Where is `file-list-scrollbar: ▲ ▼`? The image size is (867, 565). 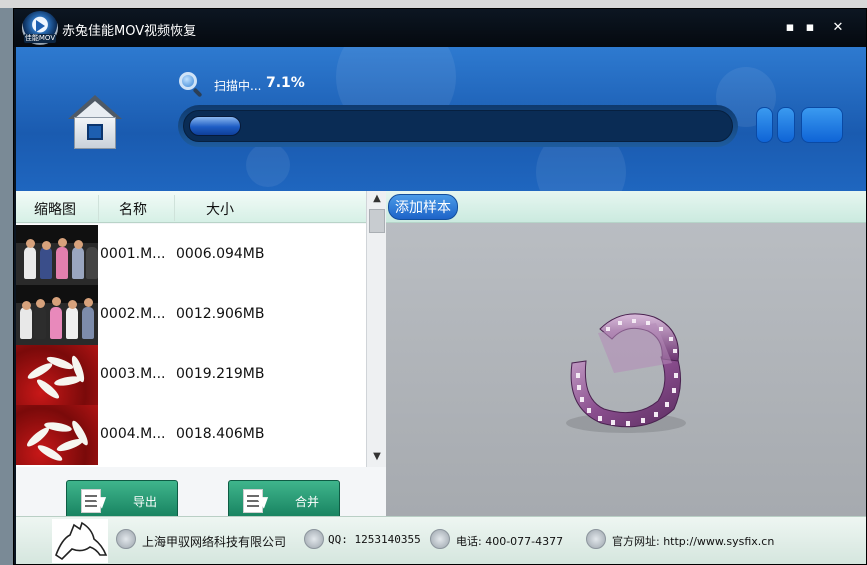
file-list-scrollbar: ▲ ▼ is located at coordinates (376, 329).